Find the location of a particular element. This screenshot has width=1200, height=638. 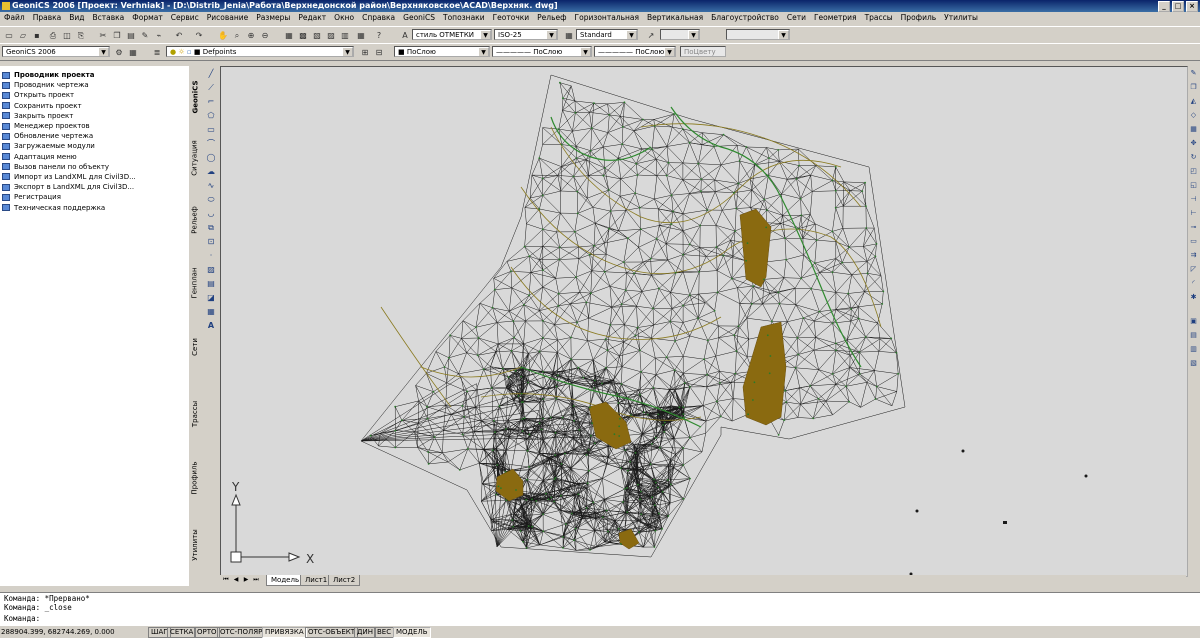

draworder-under-icon: ▧ is located at coordinates (1193, 363).